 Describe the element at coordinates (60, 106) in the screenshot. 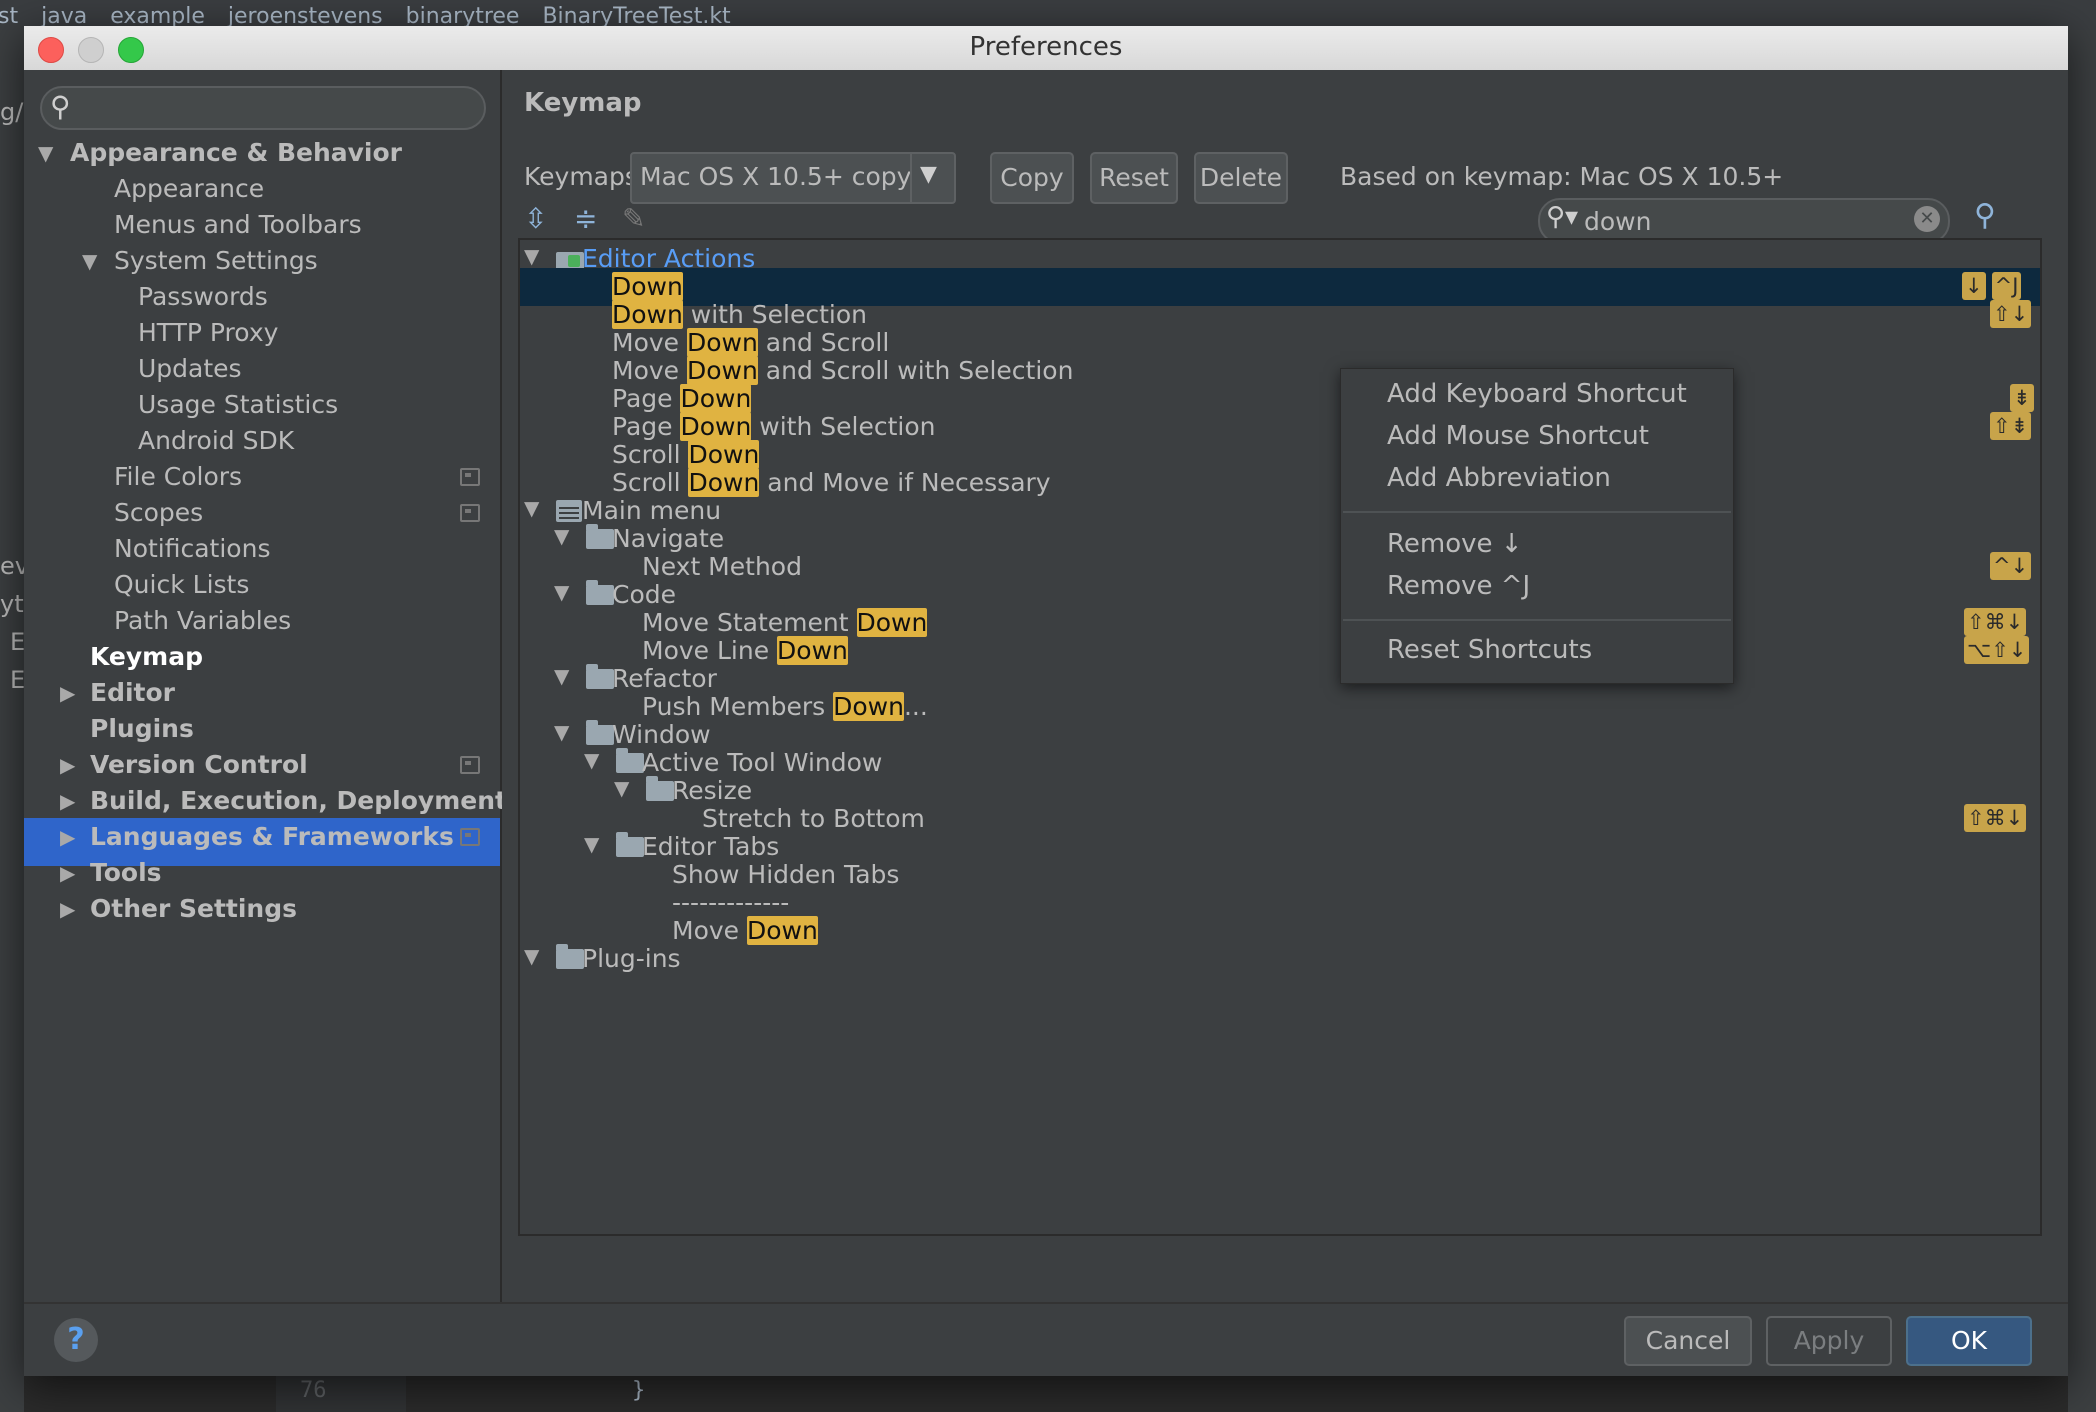

I see `search-icon: ⚲` at that location.